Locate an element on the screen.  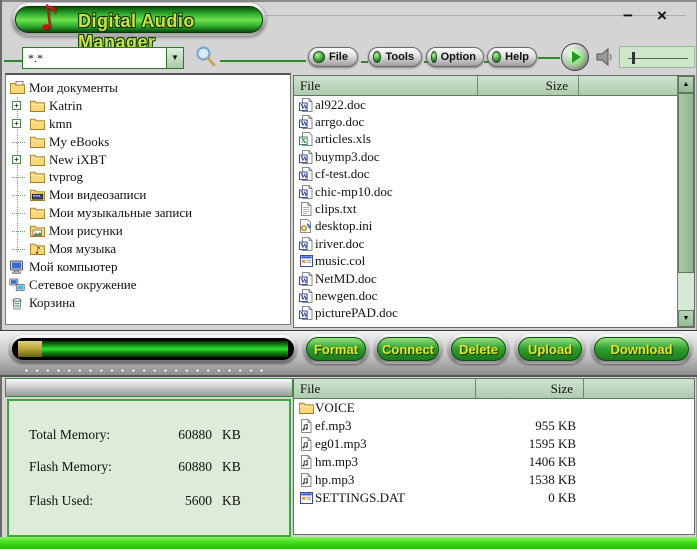
close-button: × is located at coordinates (662, 16).